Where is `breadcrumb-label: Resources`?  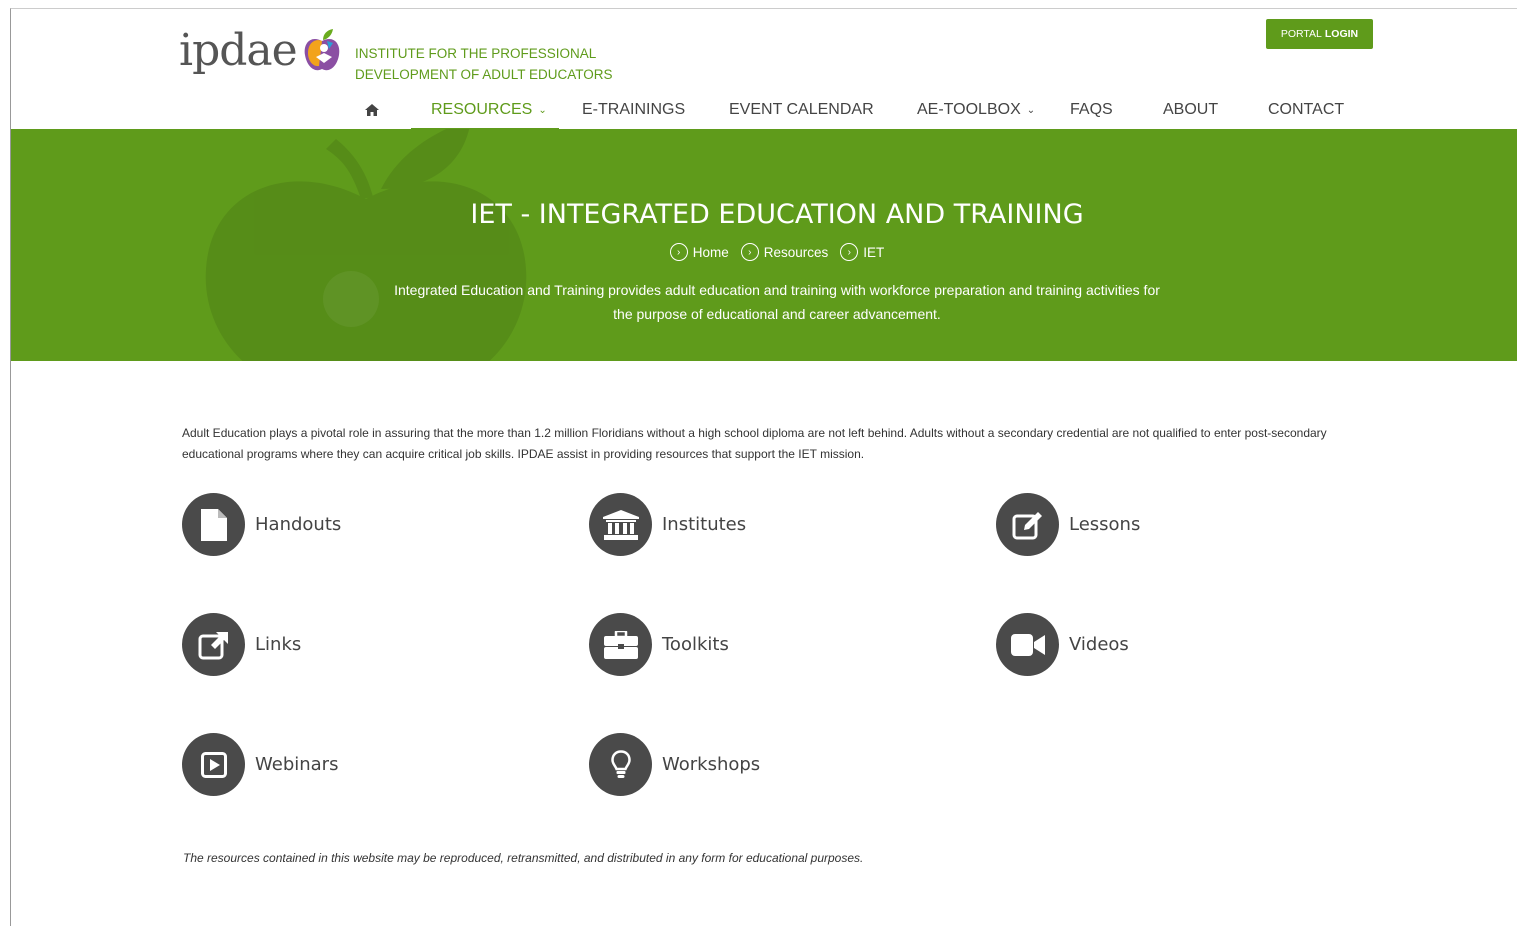
breadcrumb-label: Resources is located at coordinates (796, 252).